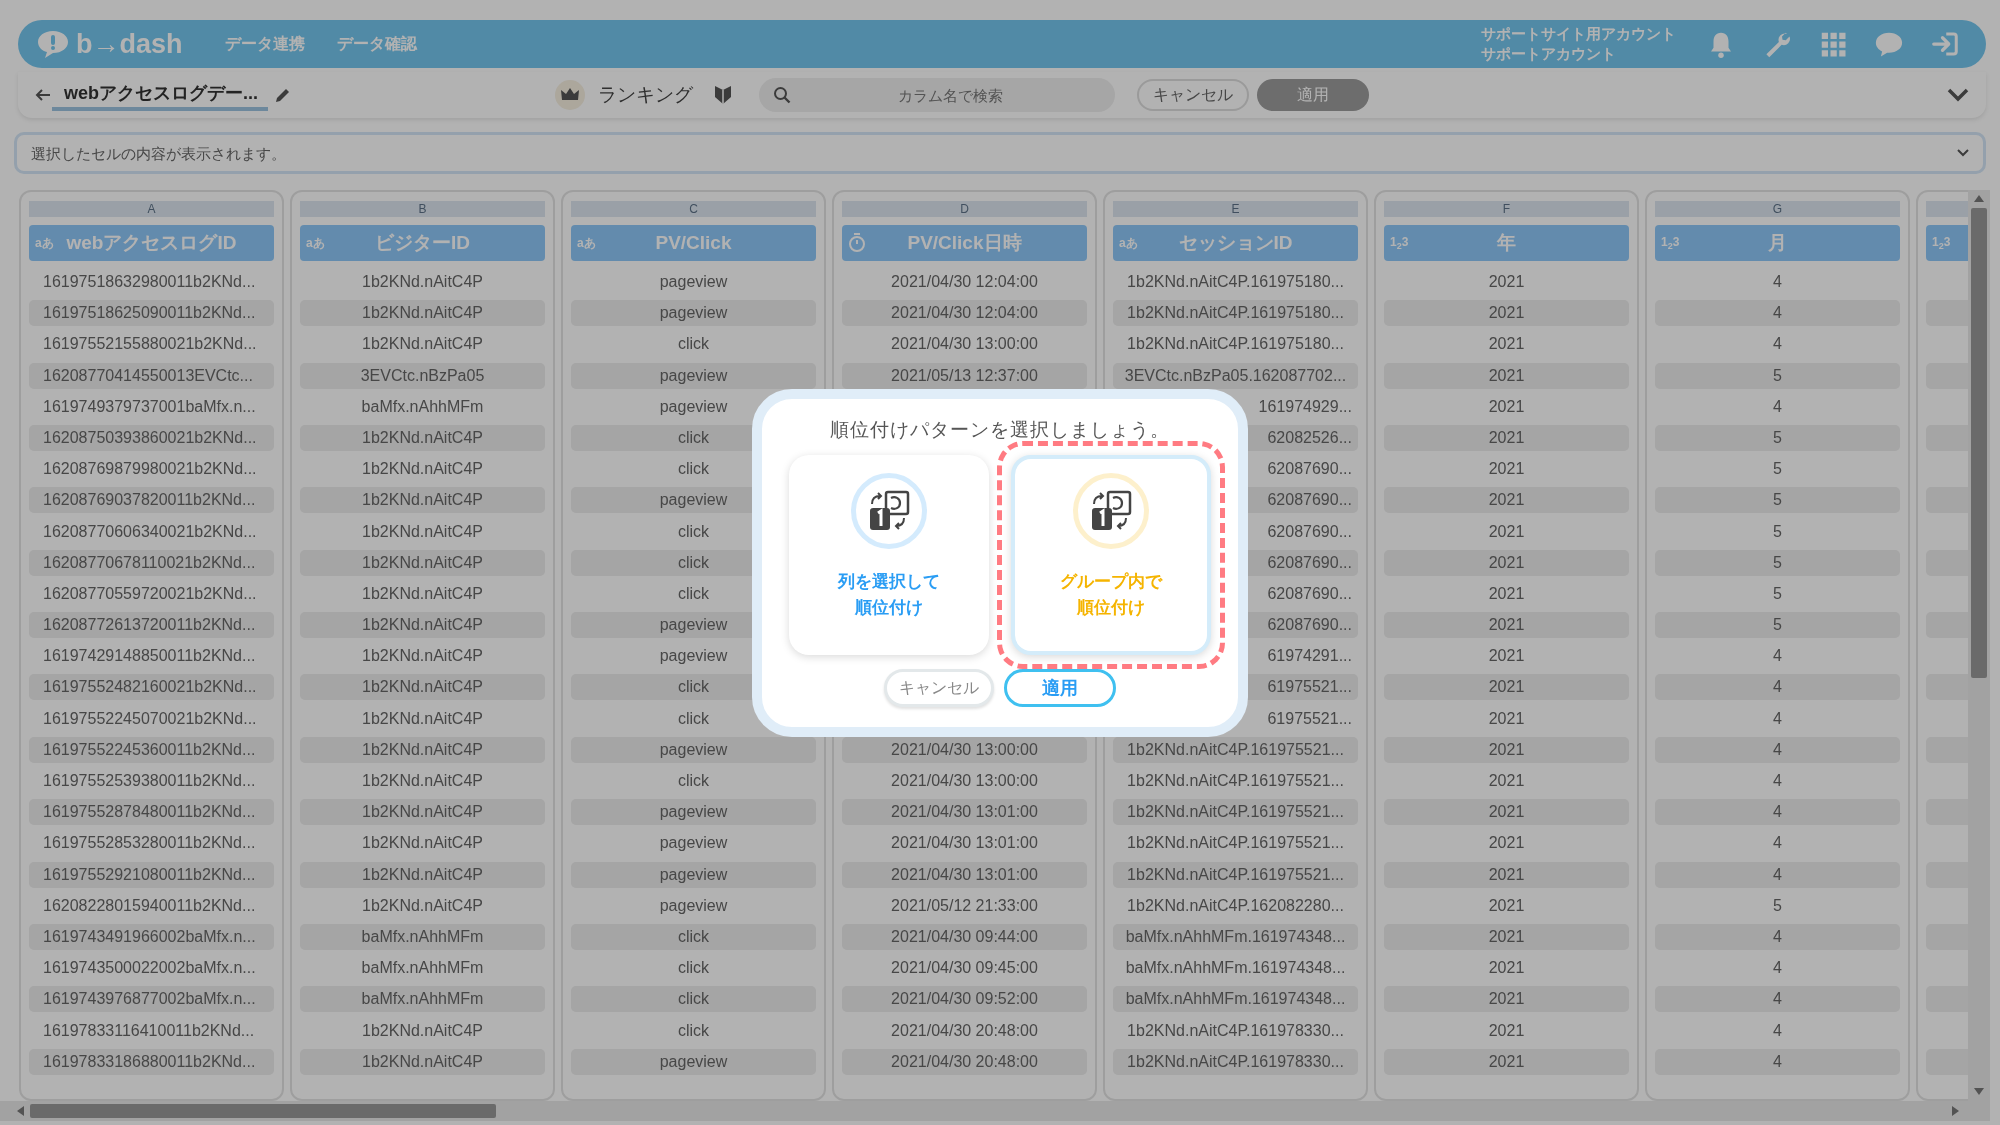 The width and height of the screenshot is (2000, 1125). I want to click on scroll-right-icon, so click(1956, 1111).